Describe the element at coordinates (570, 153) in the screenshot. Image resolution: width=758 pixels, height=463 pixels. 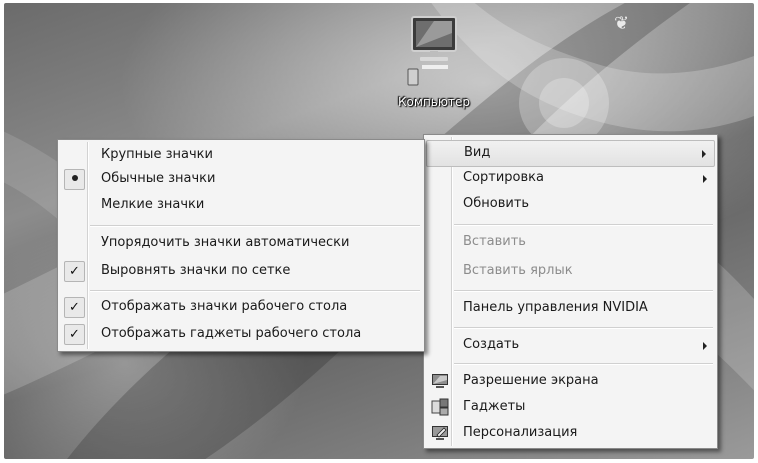
I see `menu-item-view: Вид` at that location.